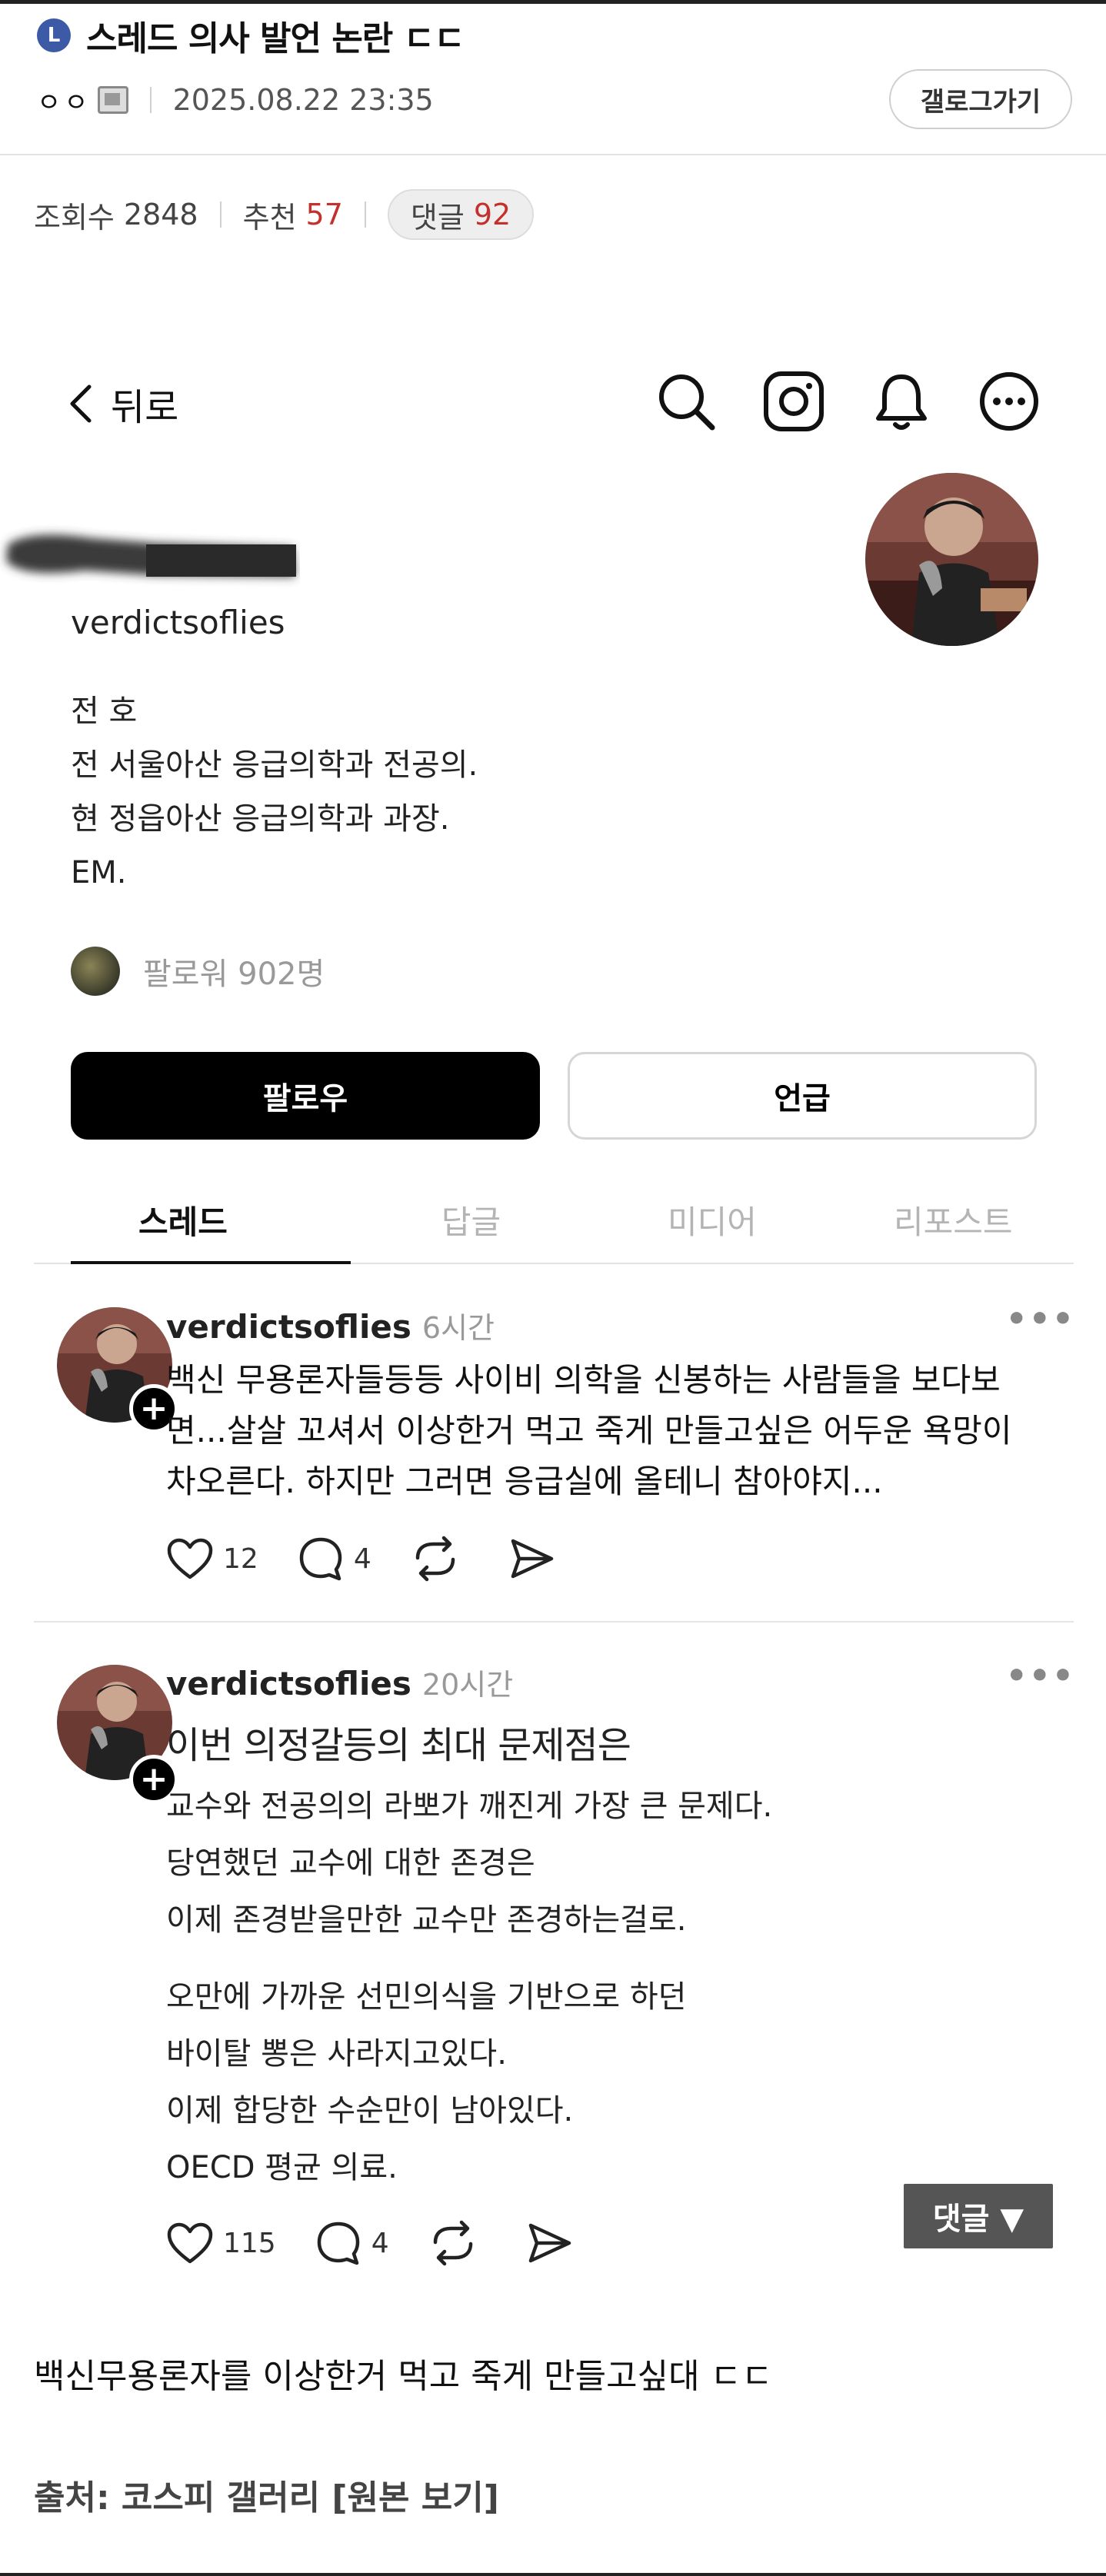 The height and width of the screenshot is (2576, 1106). I want to click on tab-threads: 스레드, so click(192, 1220).